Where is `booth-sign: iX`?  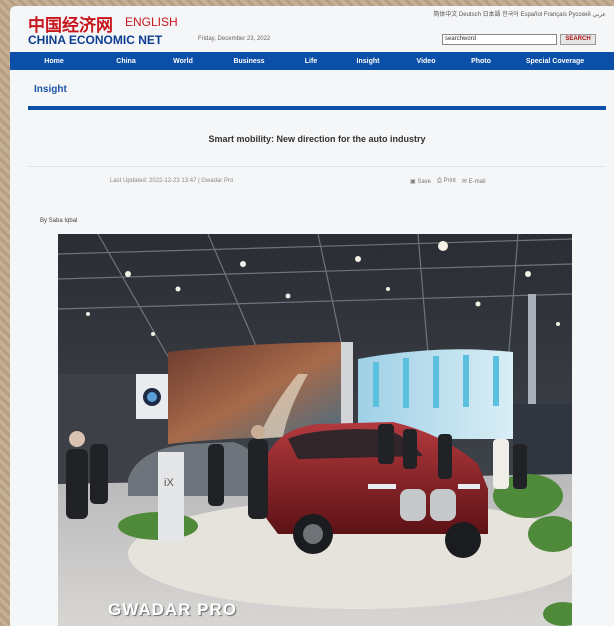 booth-sign: iX is located at coordinates (169, 483).